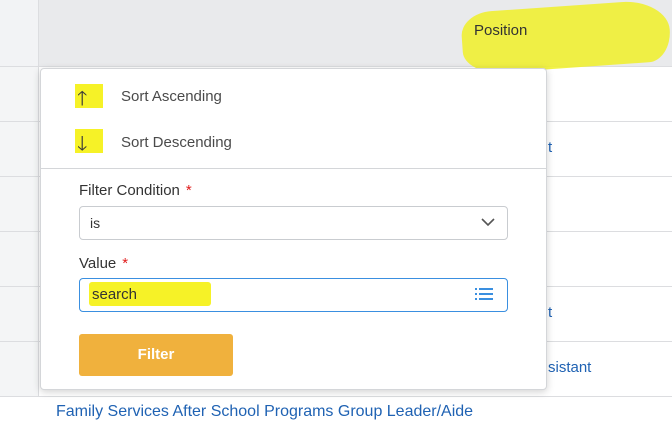 This screenshot has width=672, height=431. What do you see at coordinates (293, 143) in the screenshot?
I see `sort-descending-item: 🡓 Sort Descending` at bounding box center [293, 143].